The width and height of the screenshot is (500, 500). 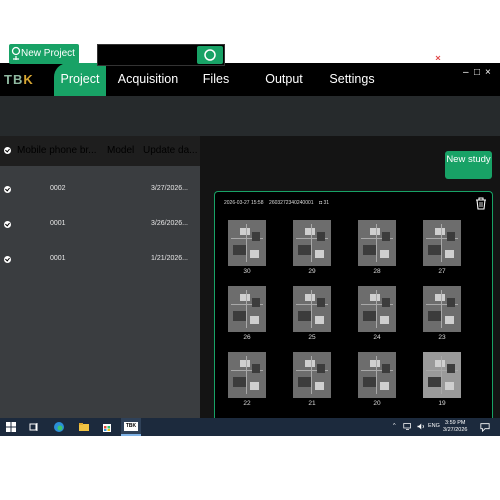 I want to click on taskbar: TBK ^ ENG 3:59 PM 3/27/2026, so click(x=250, y=427).